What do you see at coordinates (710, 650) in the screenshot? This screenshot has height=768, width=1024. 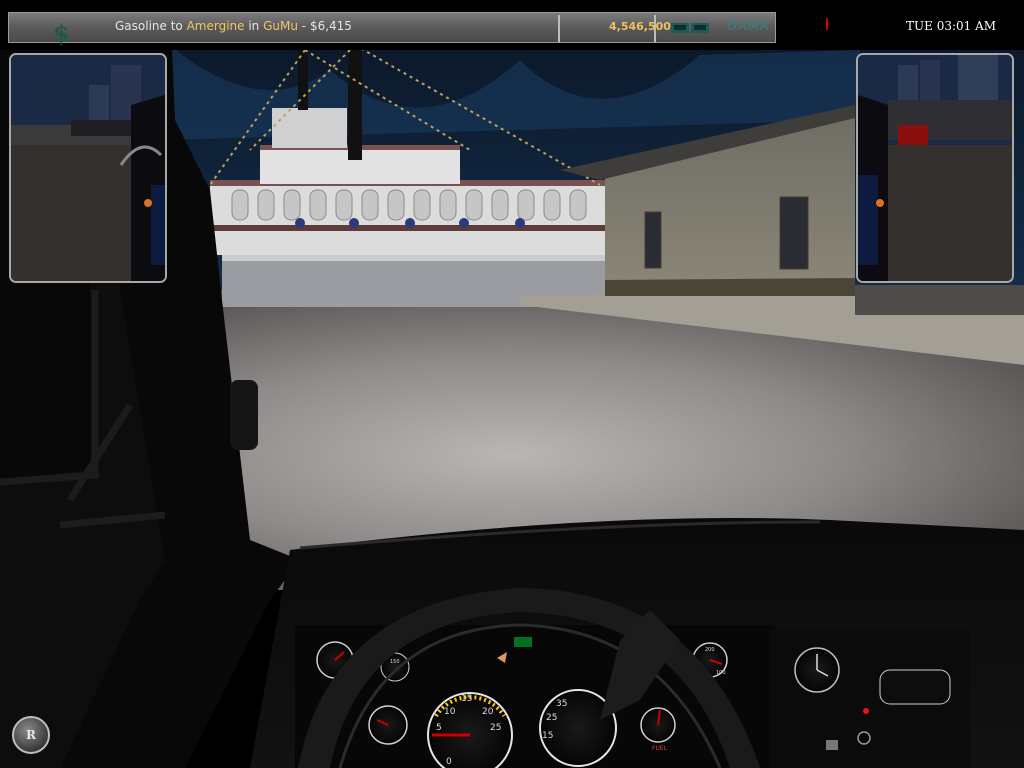 I see `air-gauge-tick-top: 200` at bounding box center [710, 650].